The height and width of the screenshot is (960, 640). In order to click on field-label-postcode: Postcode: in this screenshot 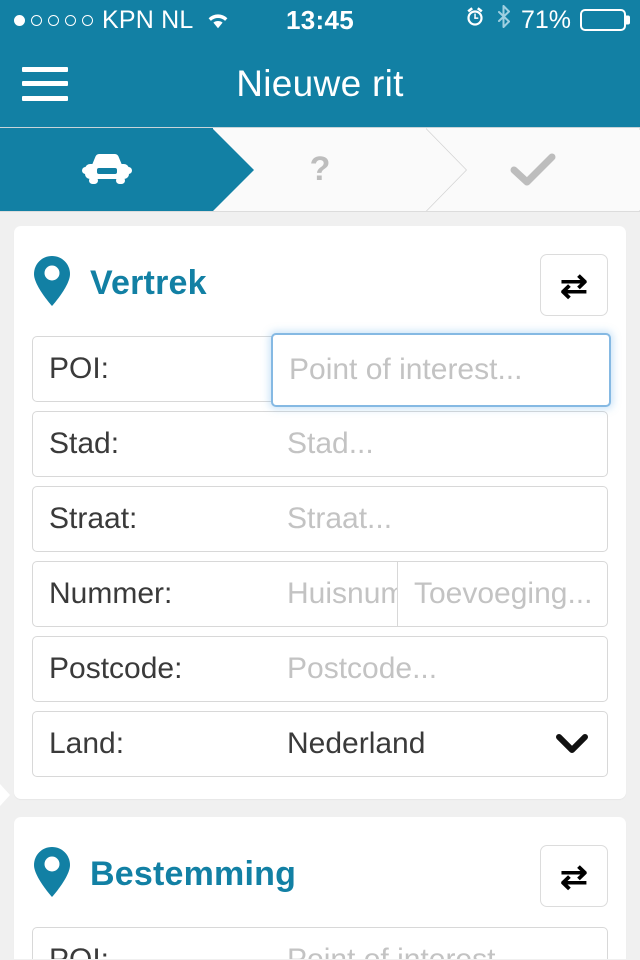, I will do `click(116, 668)`.